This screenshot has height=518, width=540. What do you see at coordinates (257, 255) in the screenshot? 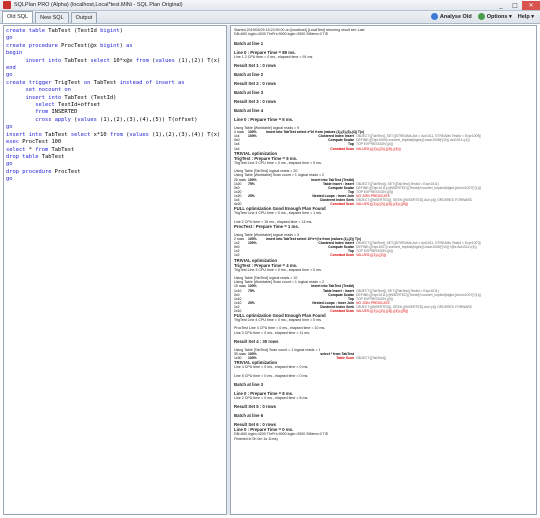
I see `plan-cost` at bounding box center [257, 255].